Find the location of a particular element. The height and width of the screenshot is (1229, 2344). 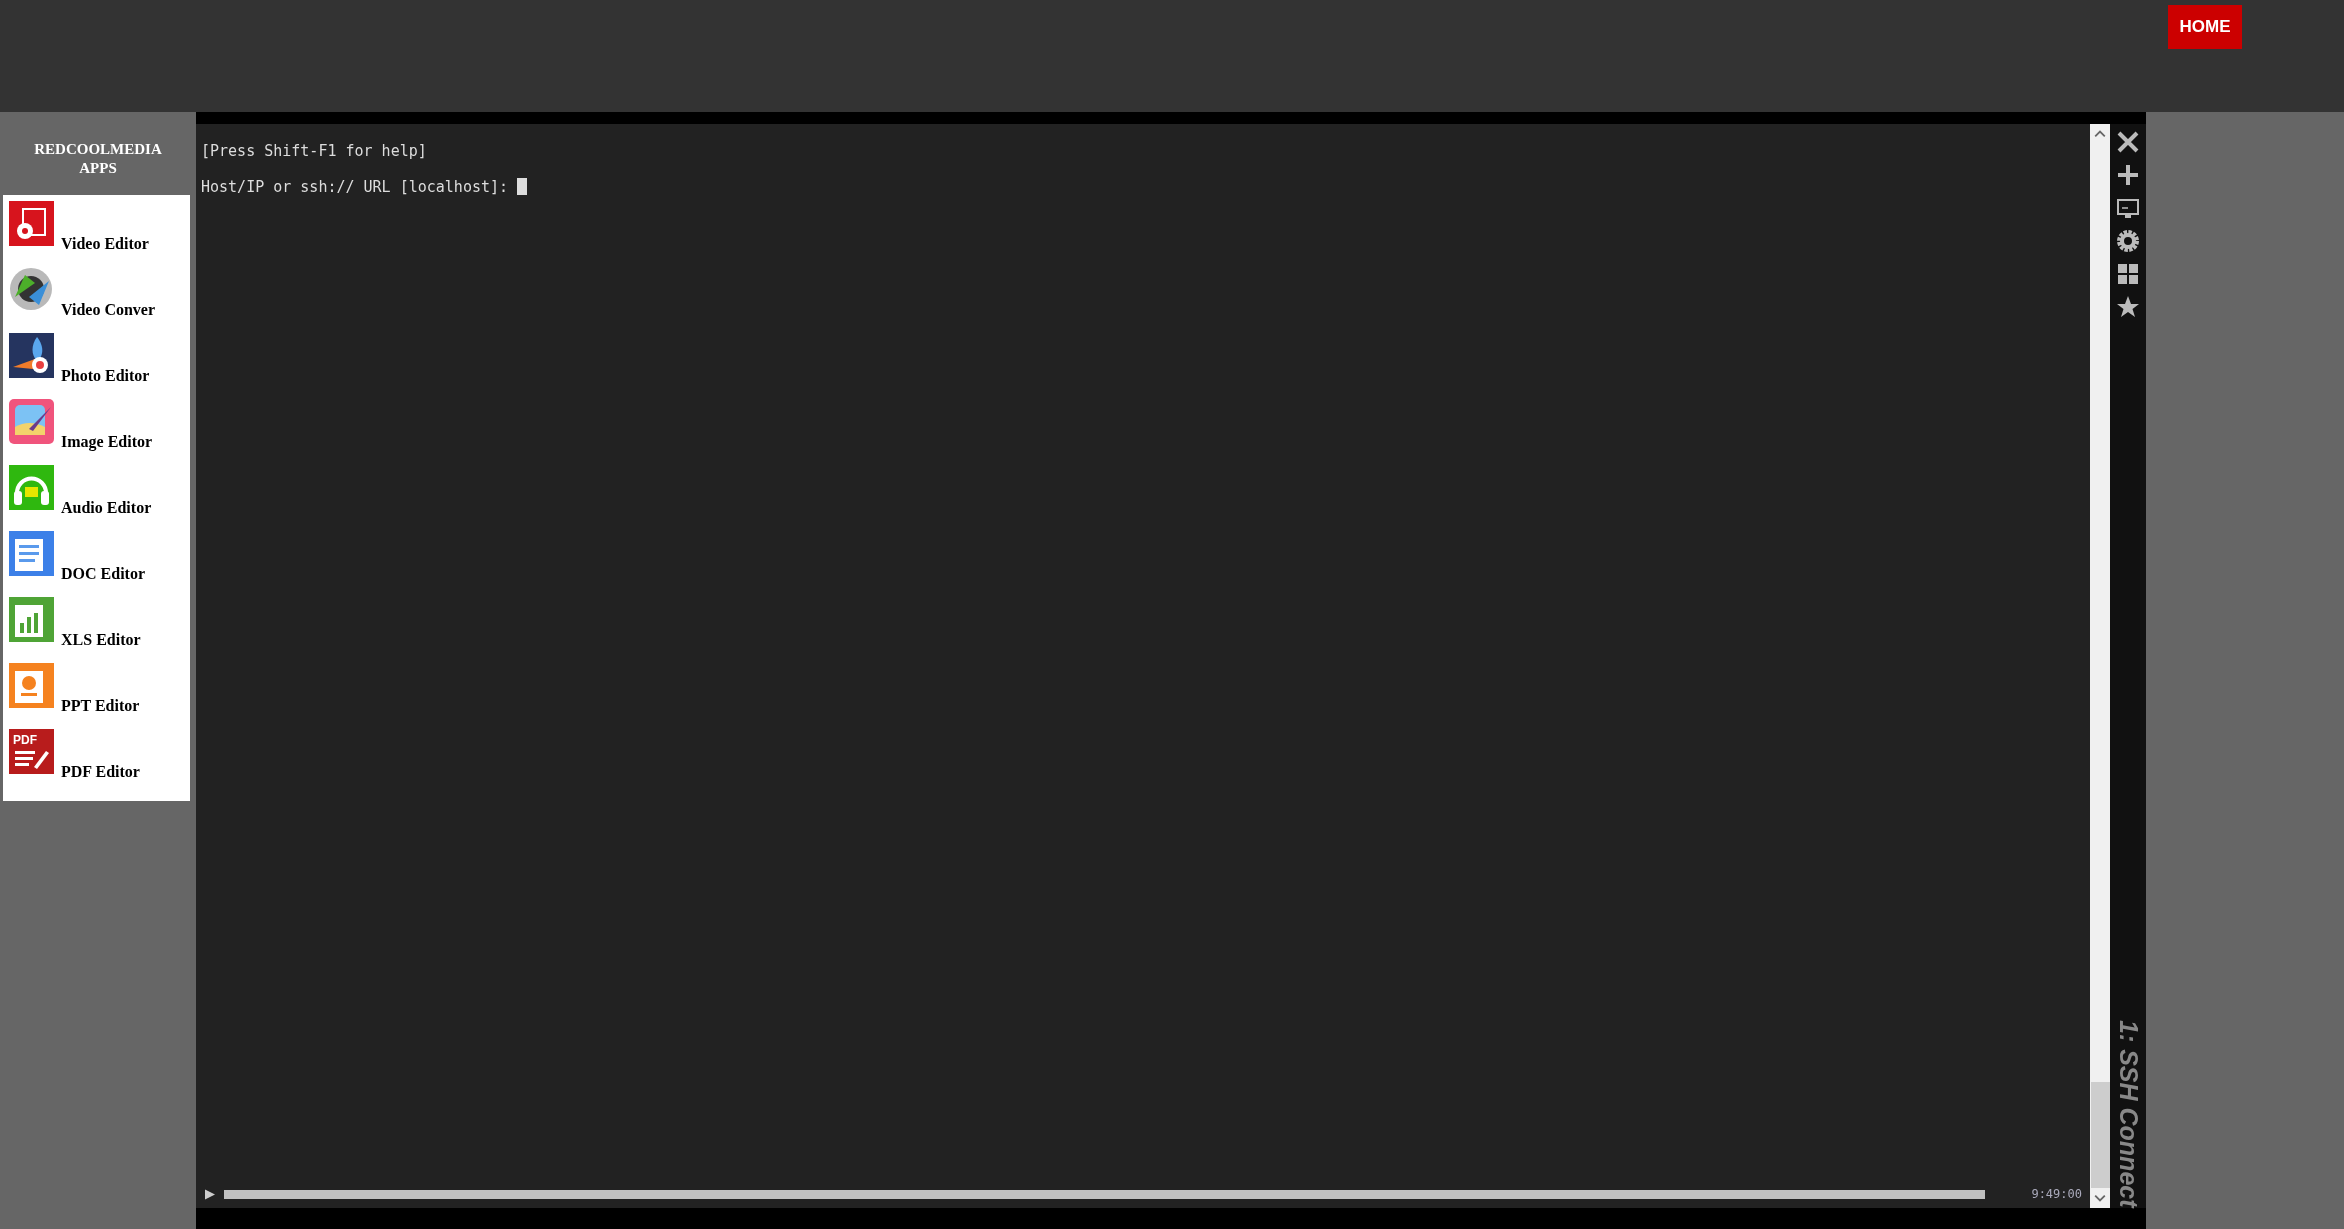

app-label: Video Conver is located at coordinates (108, 310).